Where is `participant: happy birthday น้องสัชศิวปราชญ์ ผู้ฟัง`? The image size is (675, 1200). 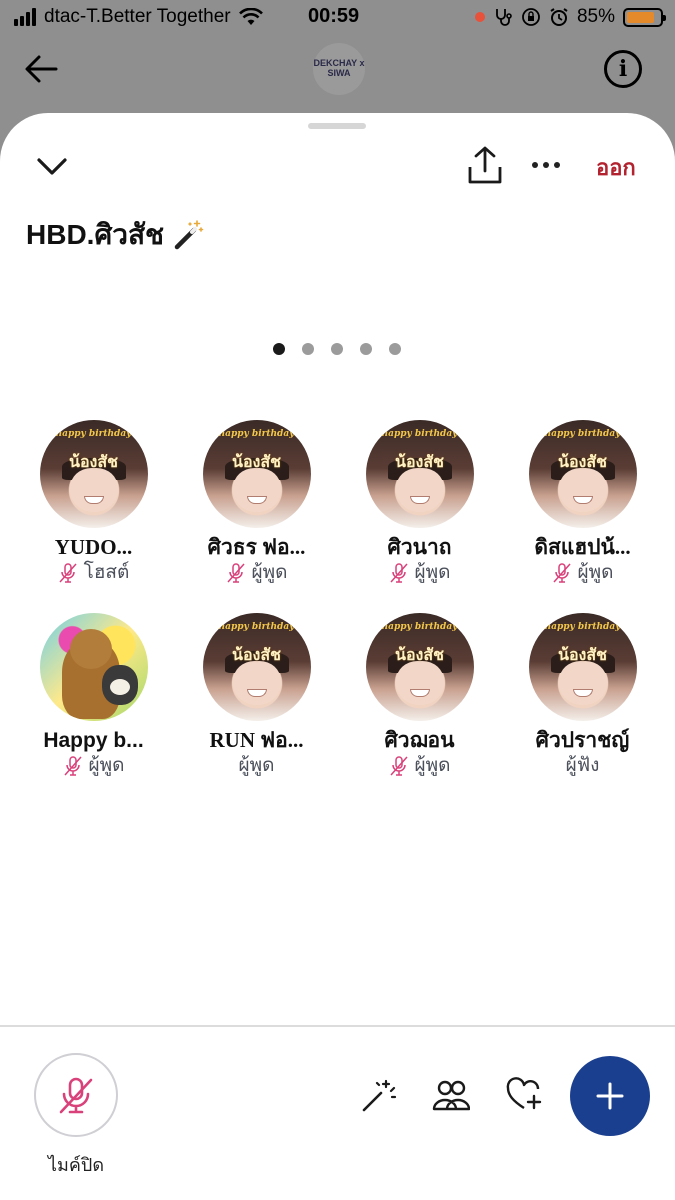
participant: happy birthday น้องสัชศิวปราชญ์ ผู้ฟัง is located at coordinates (582, 695).